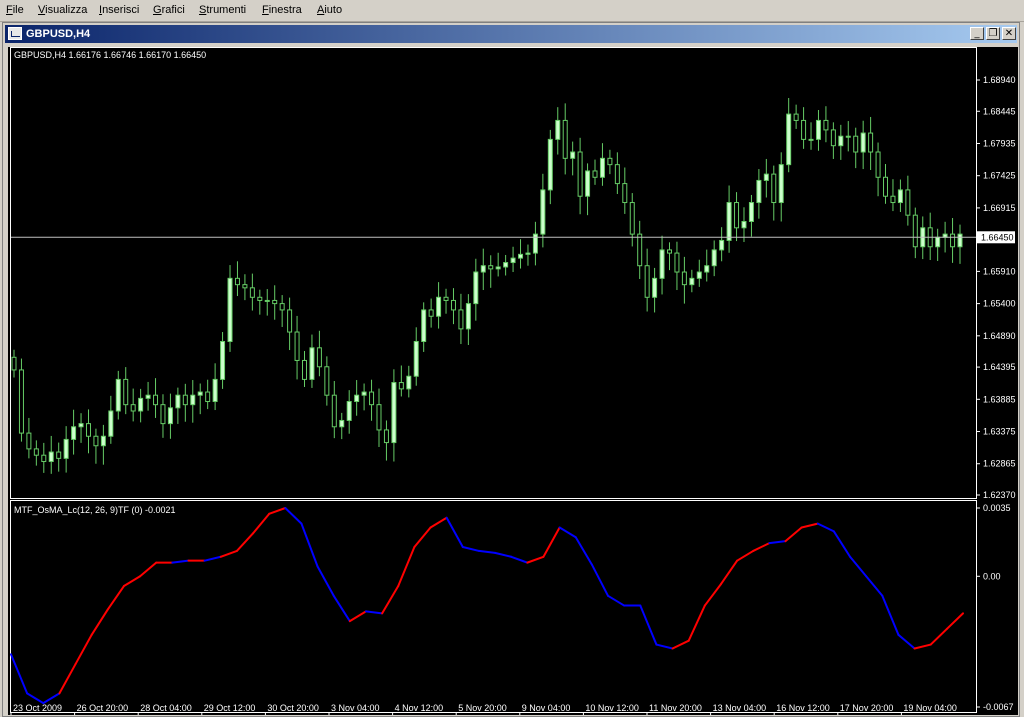 This screenshot has width=1024, height=717. Describe the element at coordinates (15, 10) in the screenshot. I see `menu-file: File` at that location.